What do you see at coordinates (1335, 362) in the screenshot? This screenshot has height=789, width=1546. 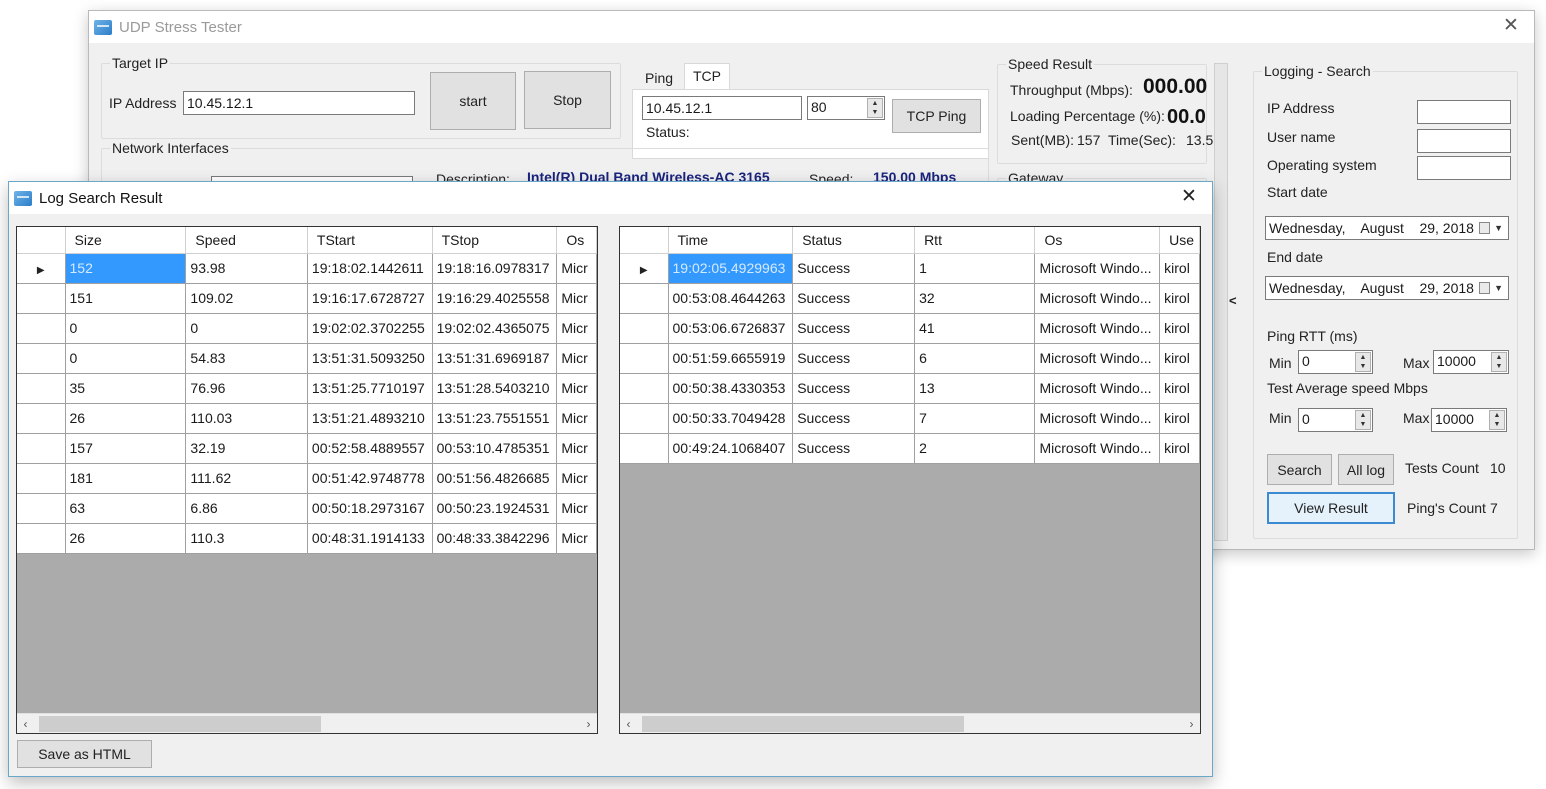 I see `rtt-min-spinner: 0 ▲ ▼` at bounding box center [1335, 362].